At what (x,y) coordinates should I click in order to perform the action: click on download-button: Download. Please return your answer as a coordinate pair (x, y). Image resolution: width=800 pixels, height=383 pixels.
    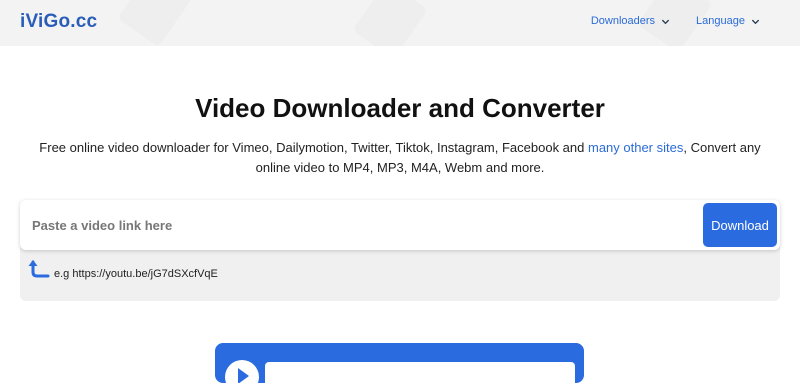
    Looking at the image, I should click on (740, 225).